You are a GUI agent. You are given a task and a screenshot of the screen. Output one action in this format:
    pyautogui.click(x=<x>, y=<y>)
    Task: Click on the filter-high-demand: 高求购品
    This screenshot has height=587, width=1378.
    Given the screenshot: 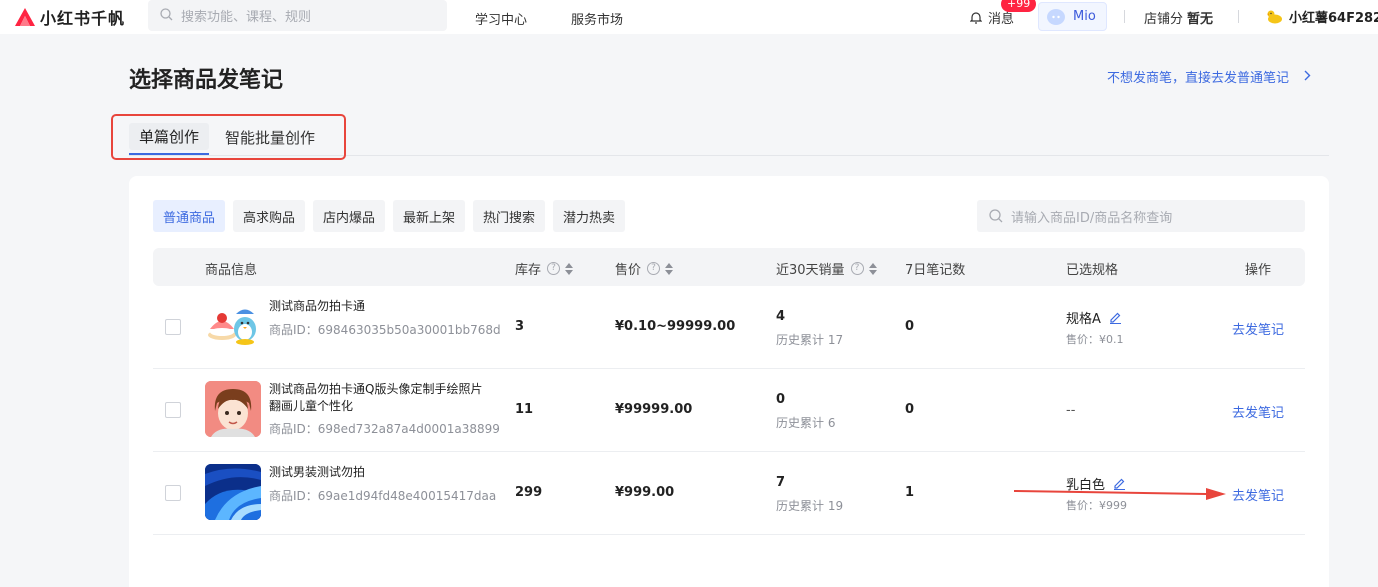 What is the action you would take?
    pyautogui.click(x=269, y=216)
    